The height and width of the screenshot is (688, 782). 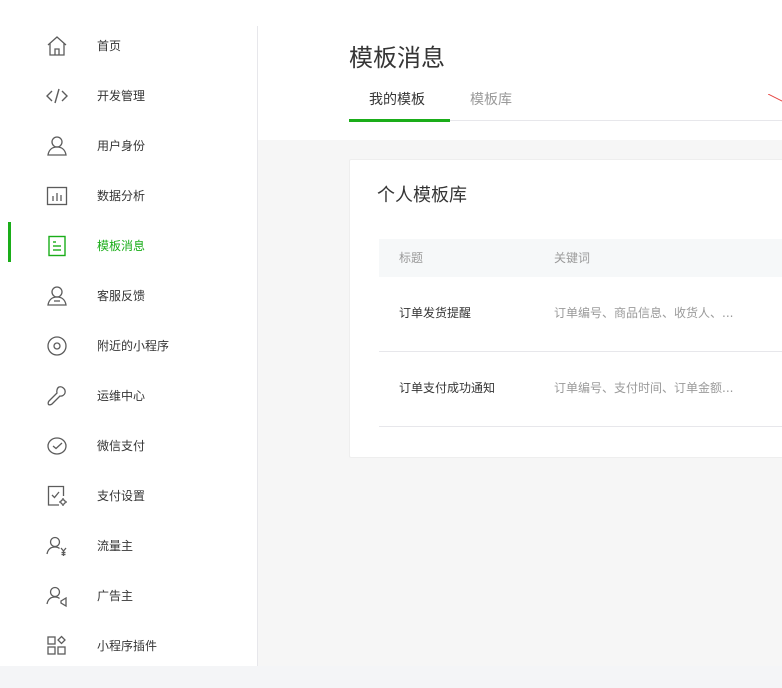 What do you see at coordinates (435, 313) in the screenshot?
I see `row-title: 订单发货提醒` at bounding box center [435, 313].